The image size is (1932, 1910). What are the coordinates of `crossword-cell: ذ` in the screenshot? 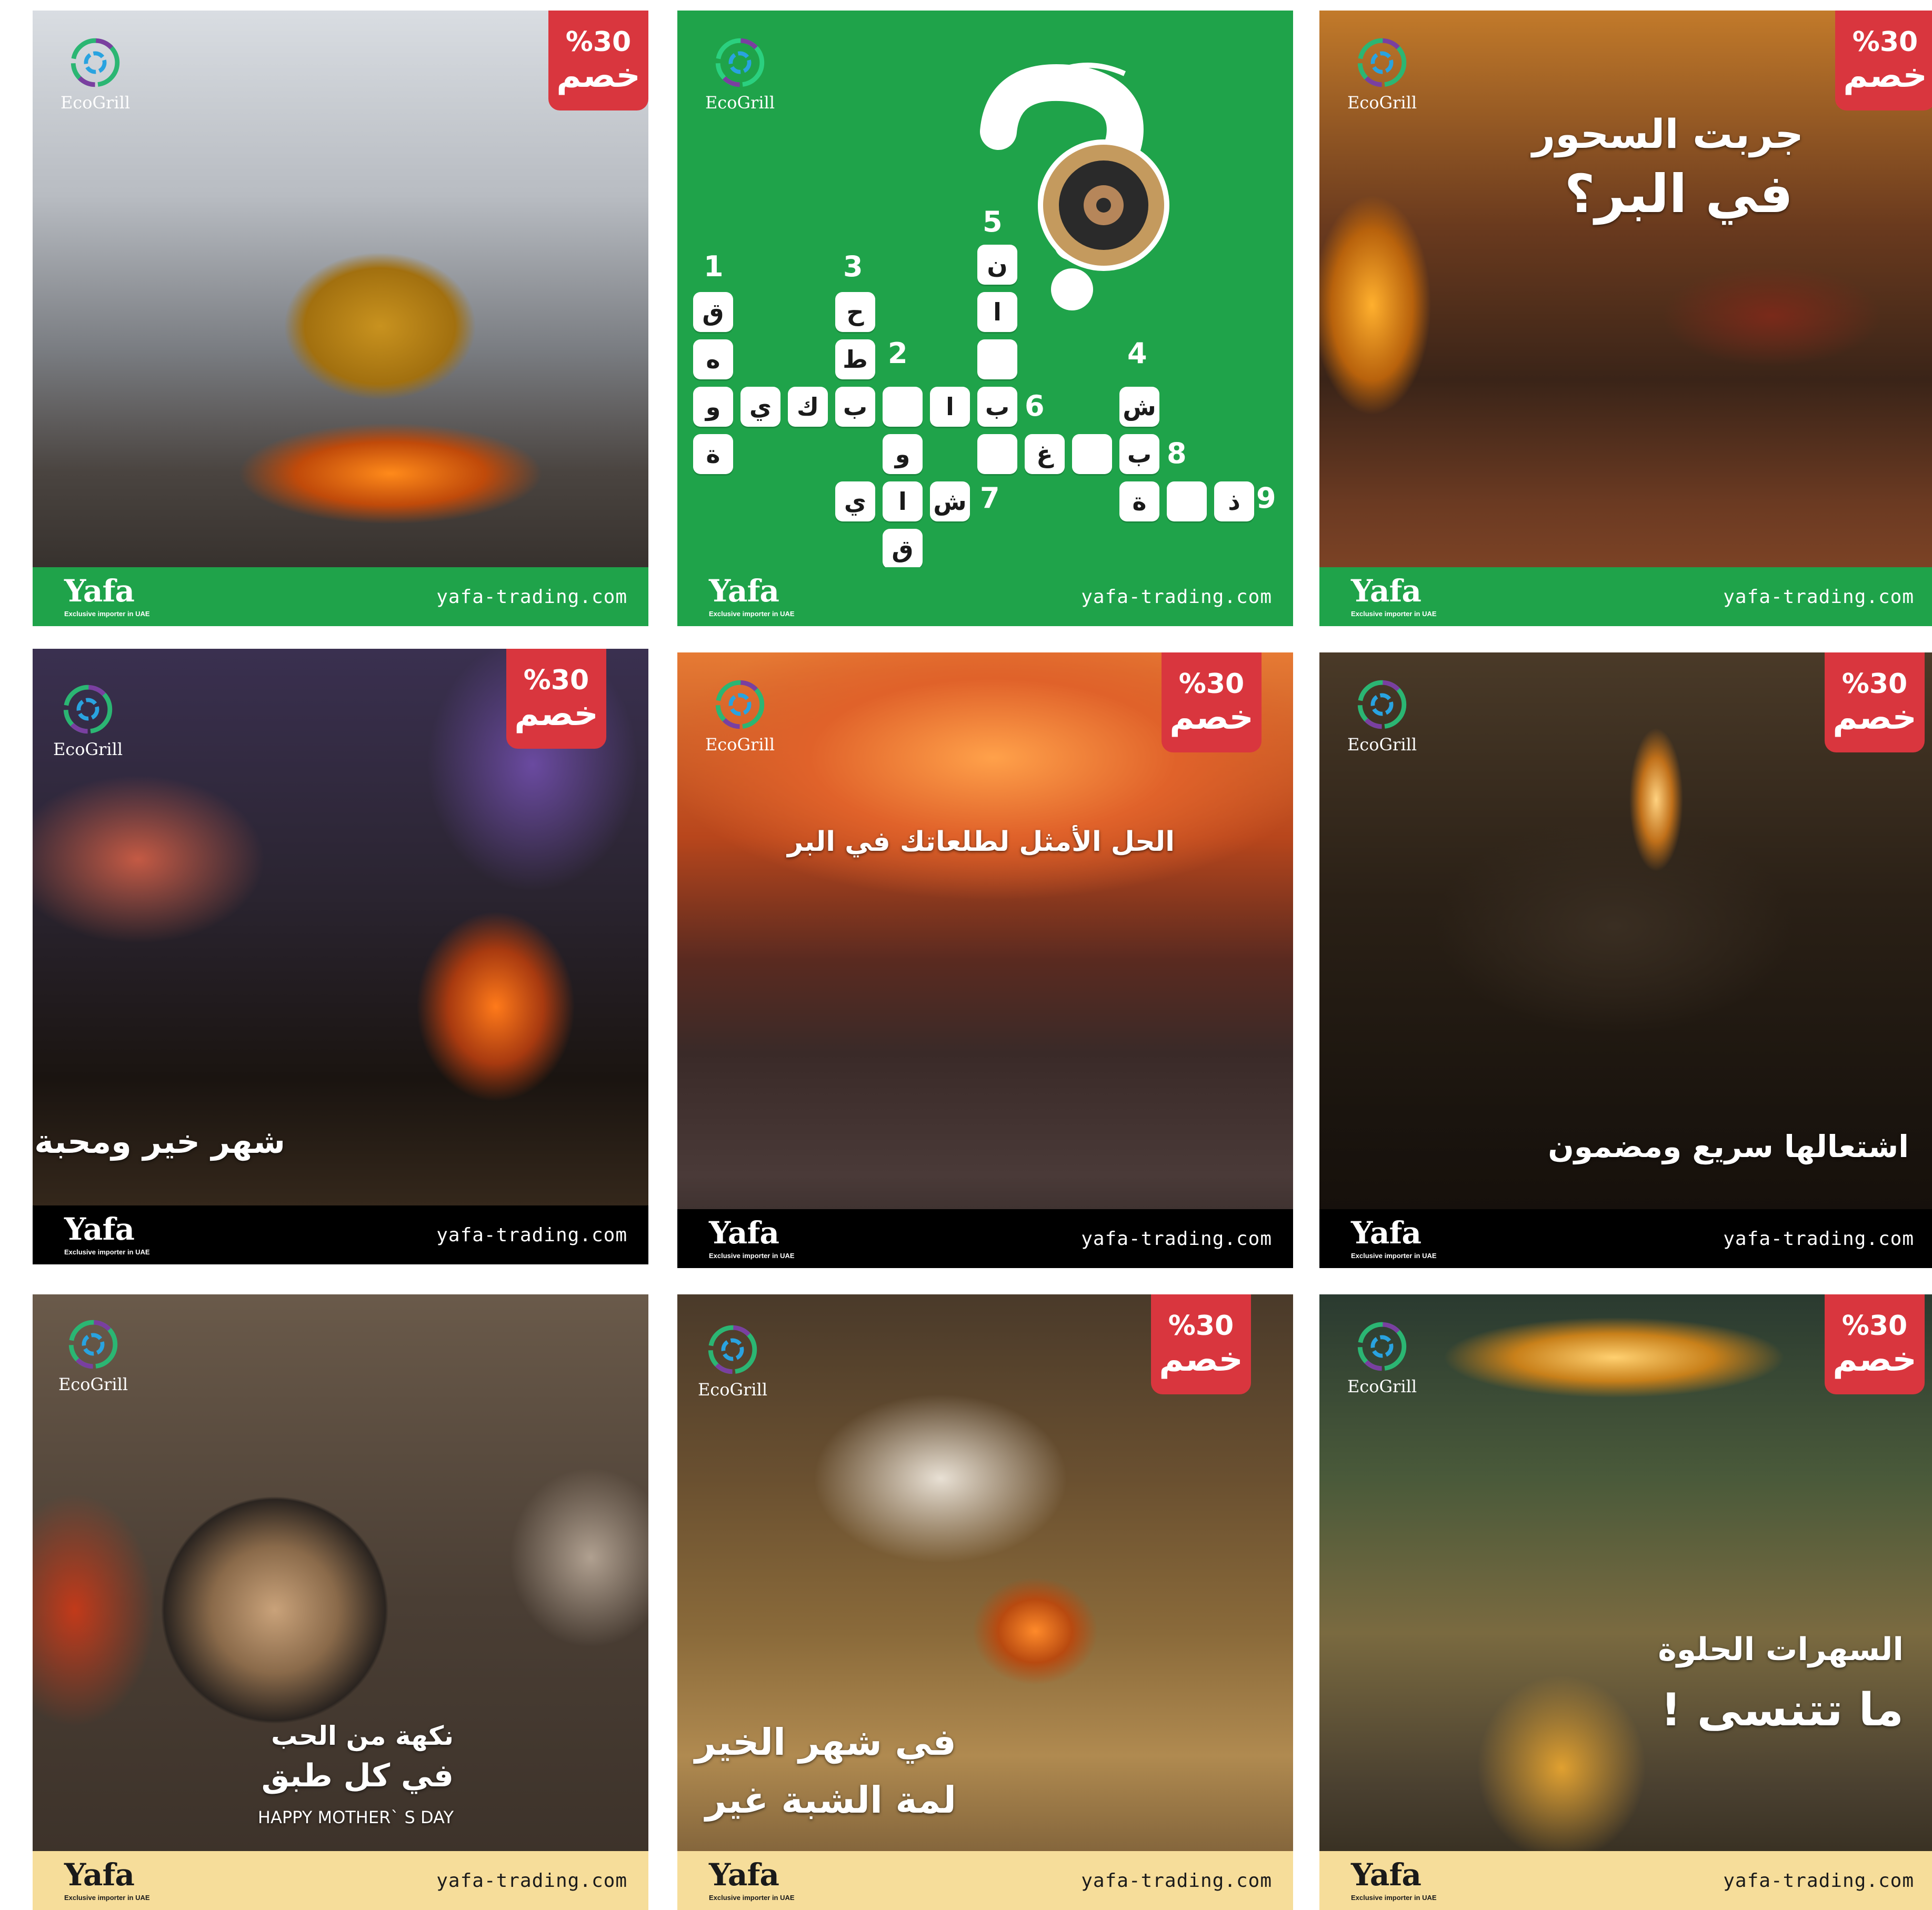 It's located at (1234, 501).